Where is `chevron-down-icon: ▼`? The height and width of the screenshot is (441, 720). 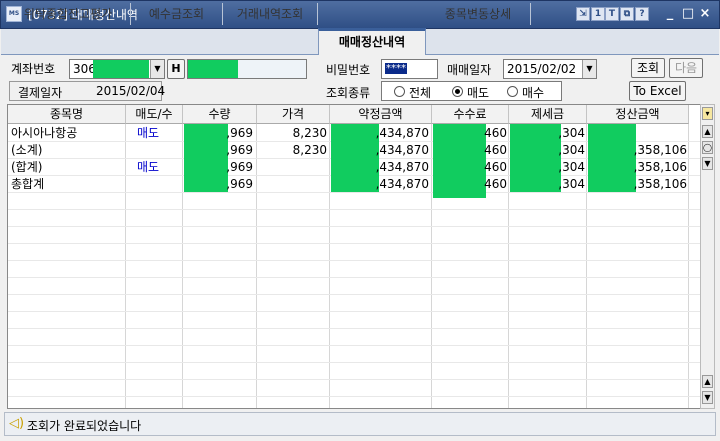
chevron-down-icon: ▼ is located at coordinates (157, 69).